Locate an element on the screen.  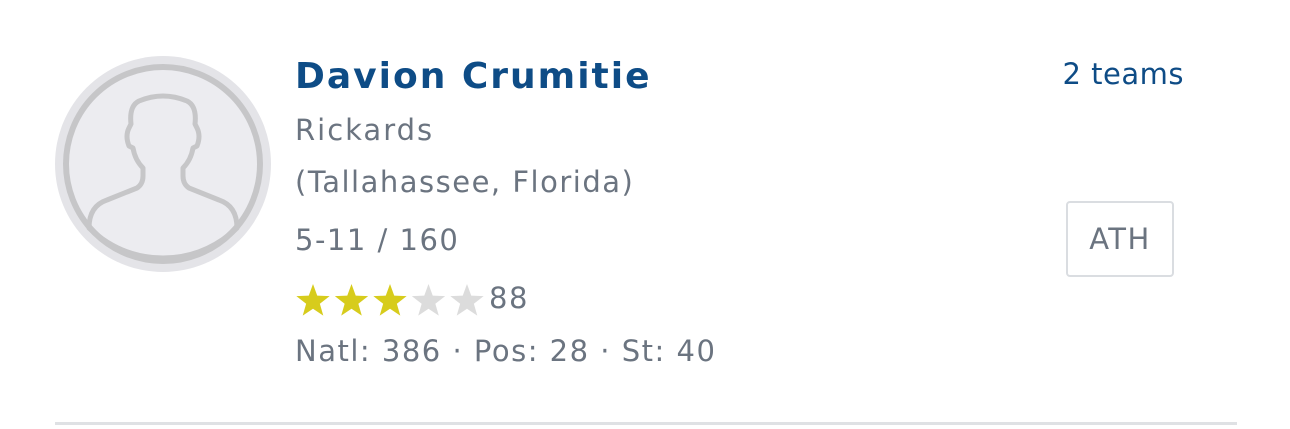
divider is located at coordinates (646, 423).